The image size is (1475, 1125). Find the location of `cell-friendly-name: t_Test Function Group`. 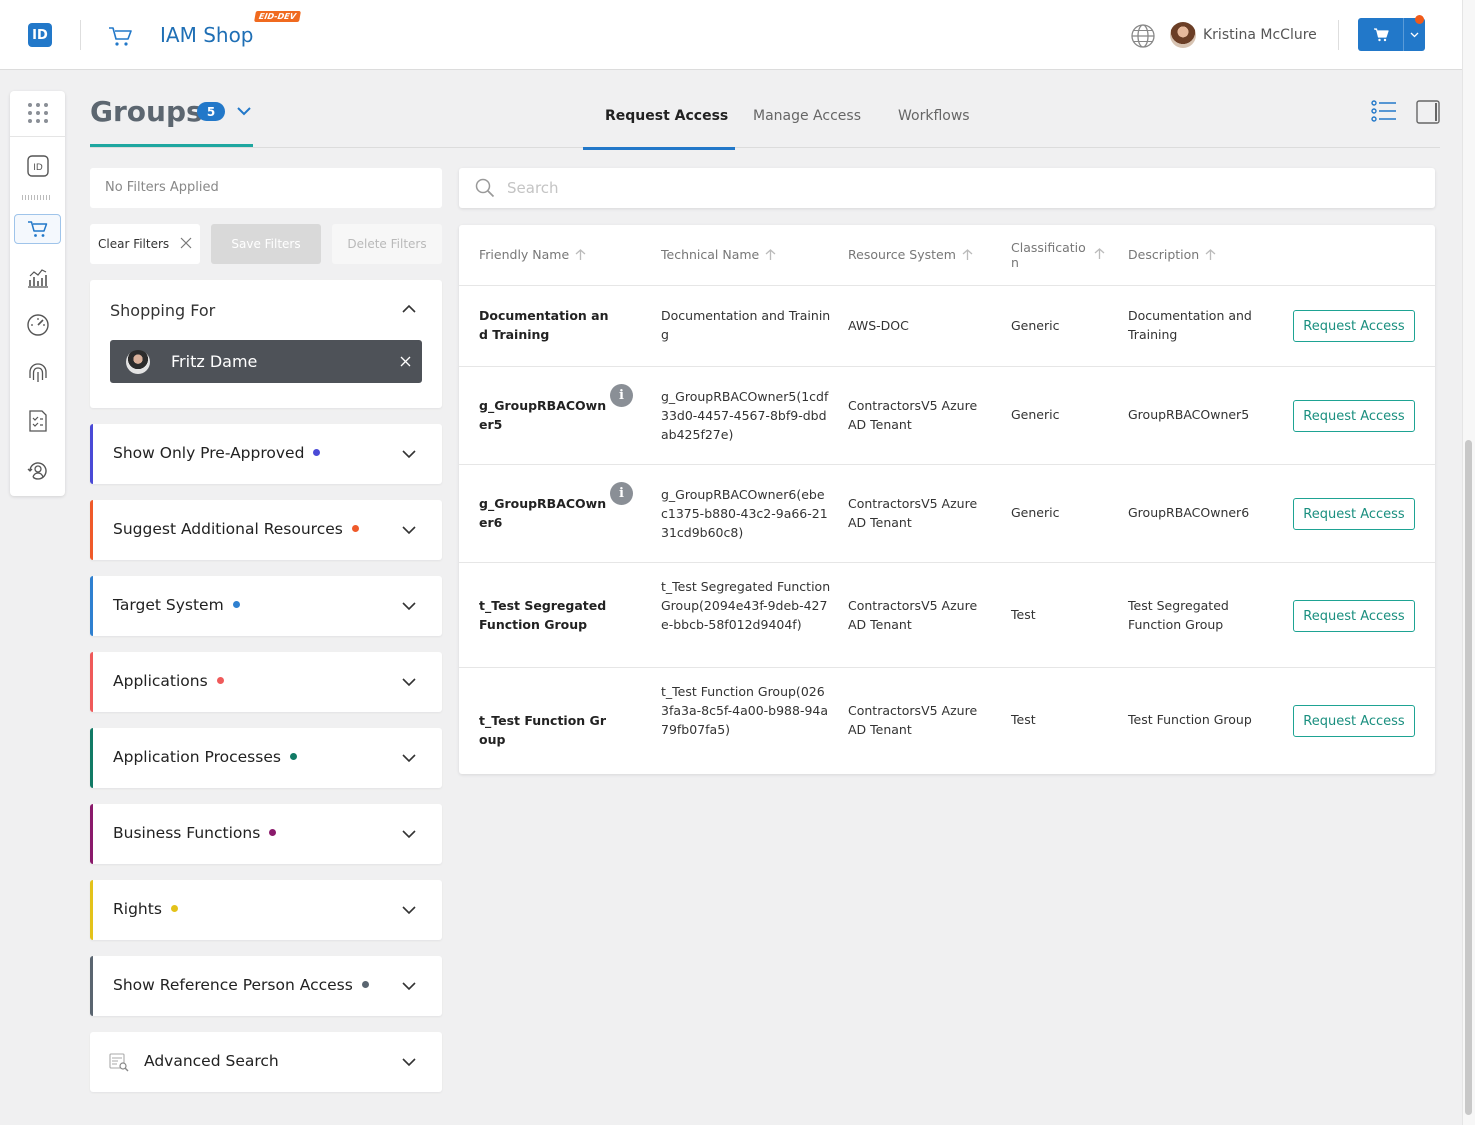

cell-friendly-name: t_Test Function Group is located at coordinates (544, 730).